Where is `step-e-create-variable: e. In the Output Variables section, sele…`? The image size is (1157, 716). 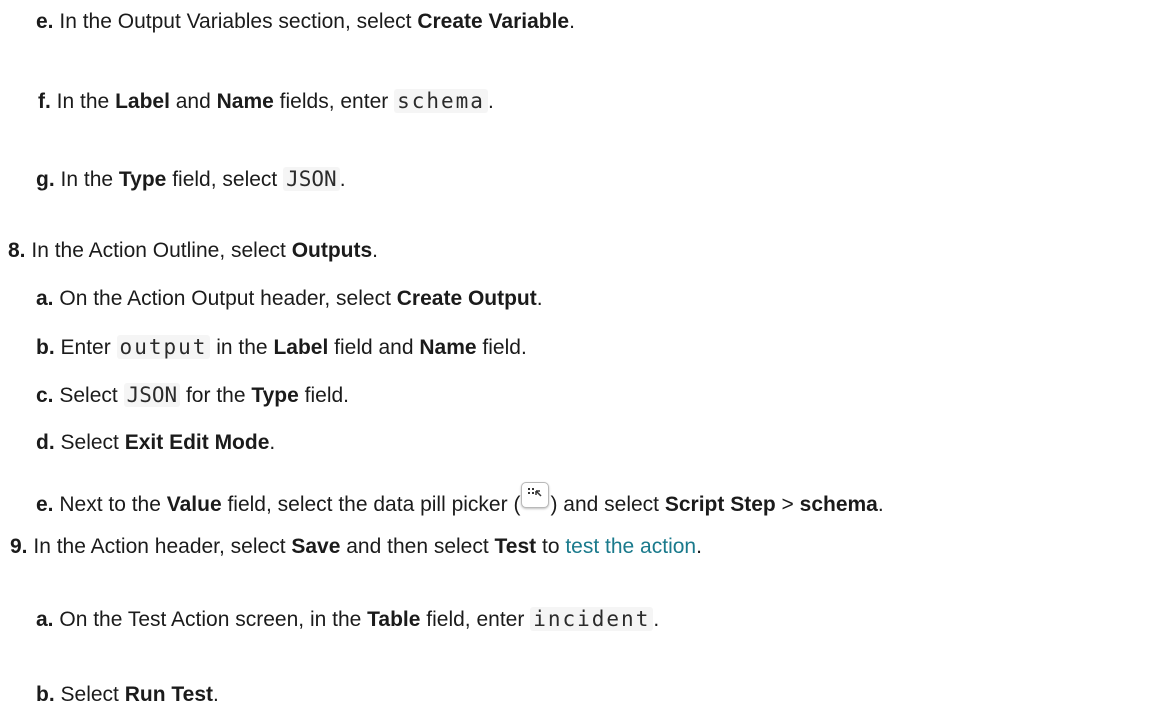 step-e-create-variable: e. In the Output Variables section, sele… is located at coordinates (305, 21).